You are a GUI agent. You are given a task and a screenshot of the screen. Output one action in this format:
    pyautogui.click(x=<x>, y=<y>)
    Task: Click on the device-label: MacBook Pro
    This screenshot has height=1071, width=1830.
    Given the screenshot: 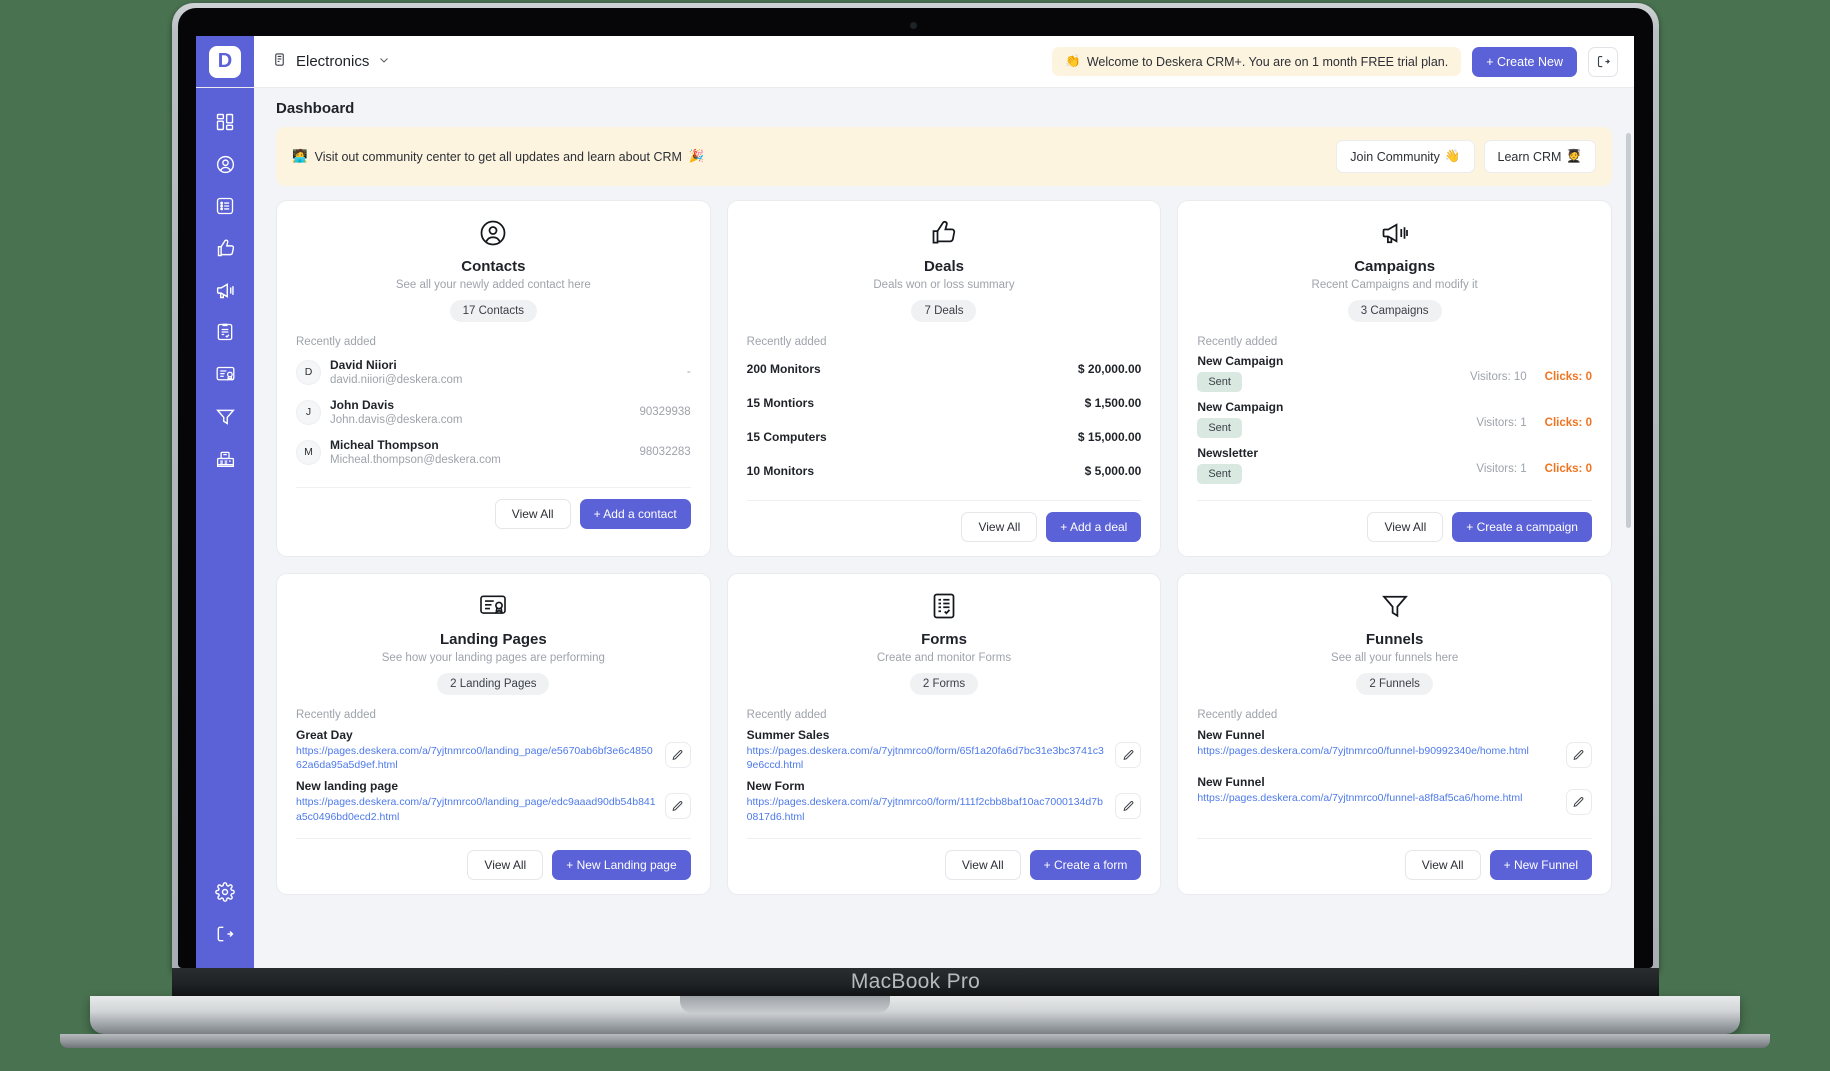 What is the action you would take?
    pyautogui.click(x=915, y=981)
    